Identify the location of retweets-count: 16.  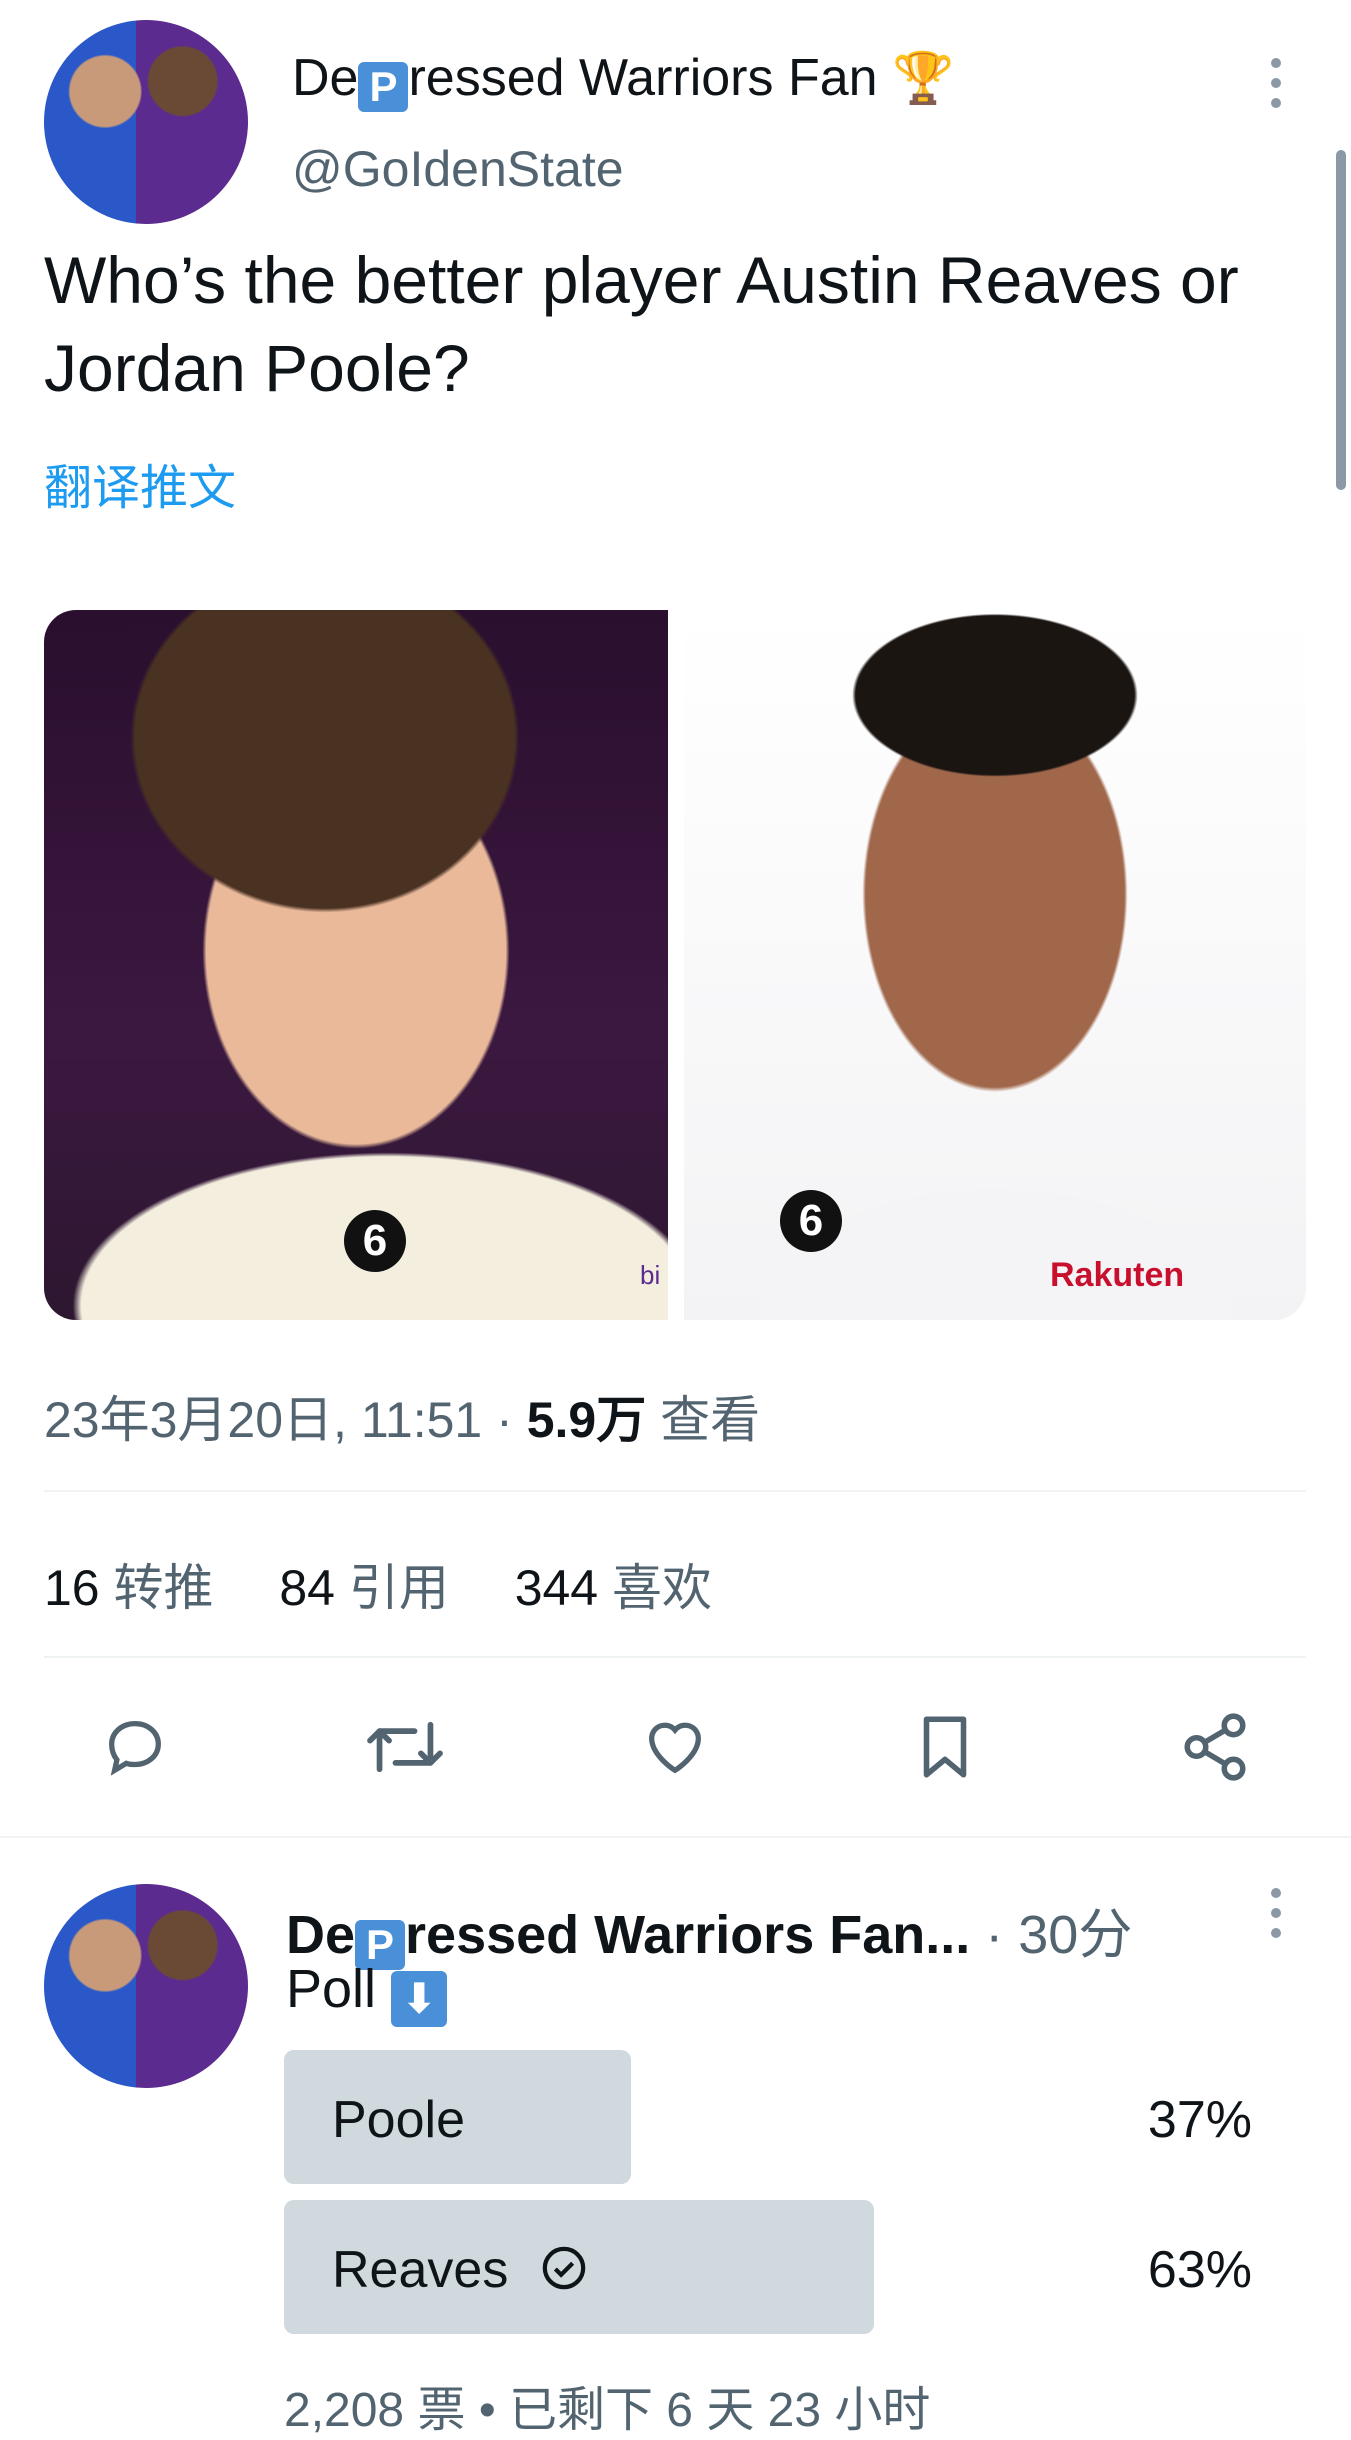
(72, 1588).